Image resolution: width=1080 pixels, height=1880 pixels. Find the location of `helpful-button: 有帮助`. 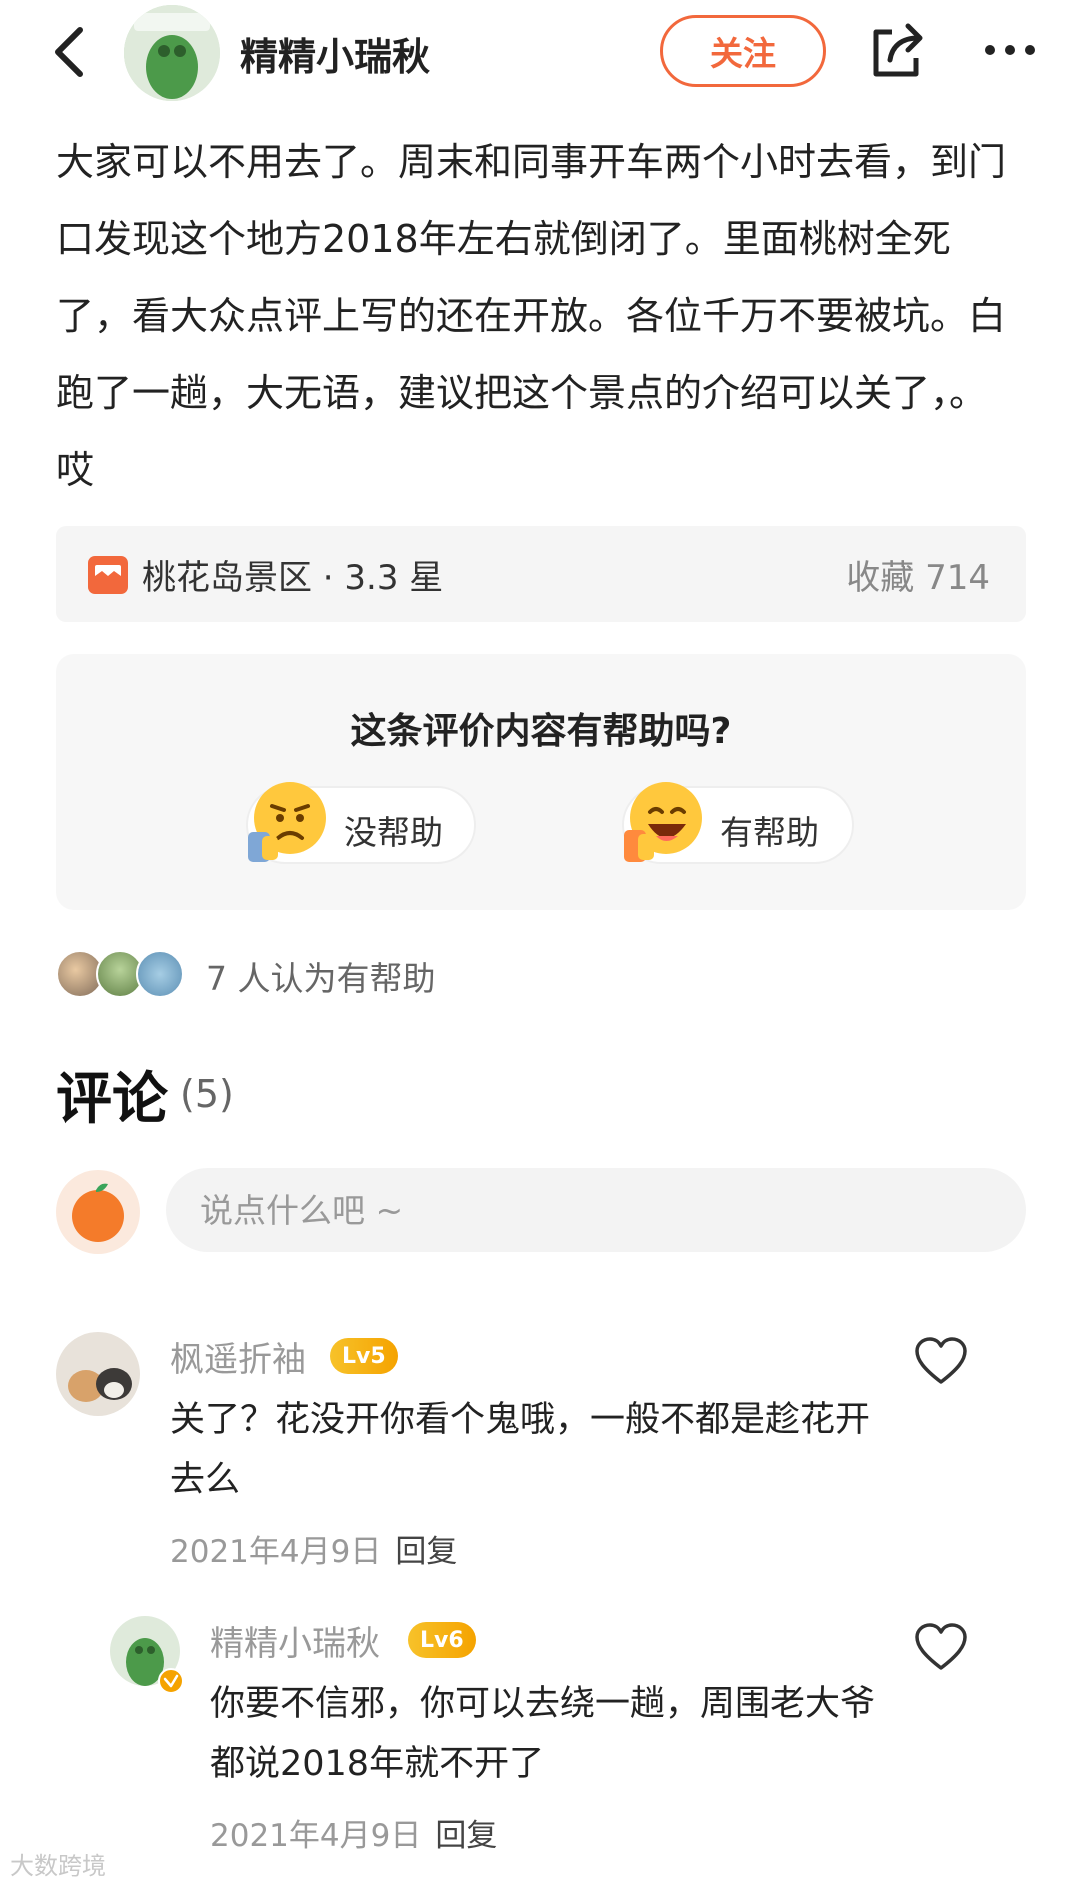

helpful-button: 有帮助 is located at coordinates (738, 823).